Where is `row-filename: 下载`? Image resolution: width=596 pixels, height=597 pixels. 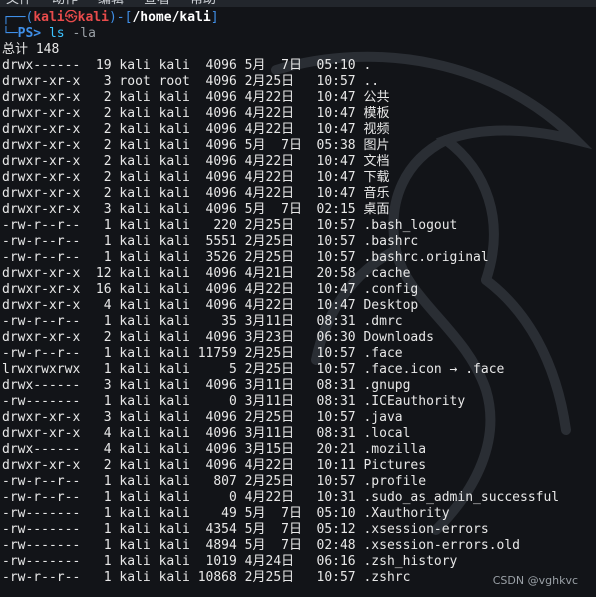
row-filename: 下载 is located at coordinates (376, 177).